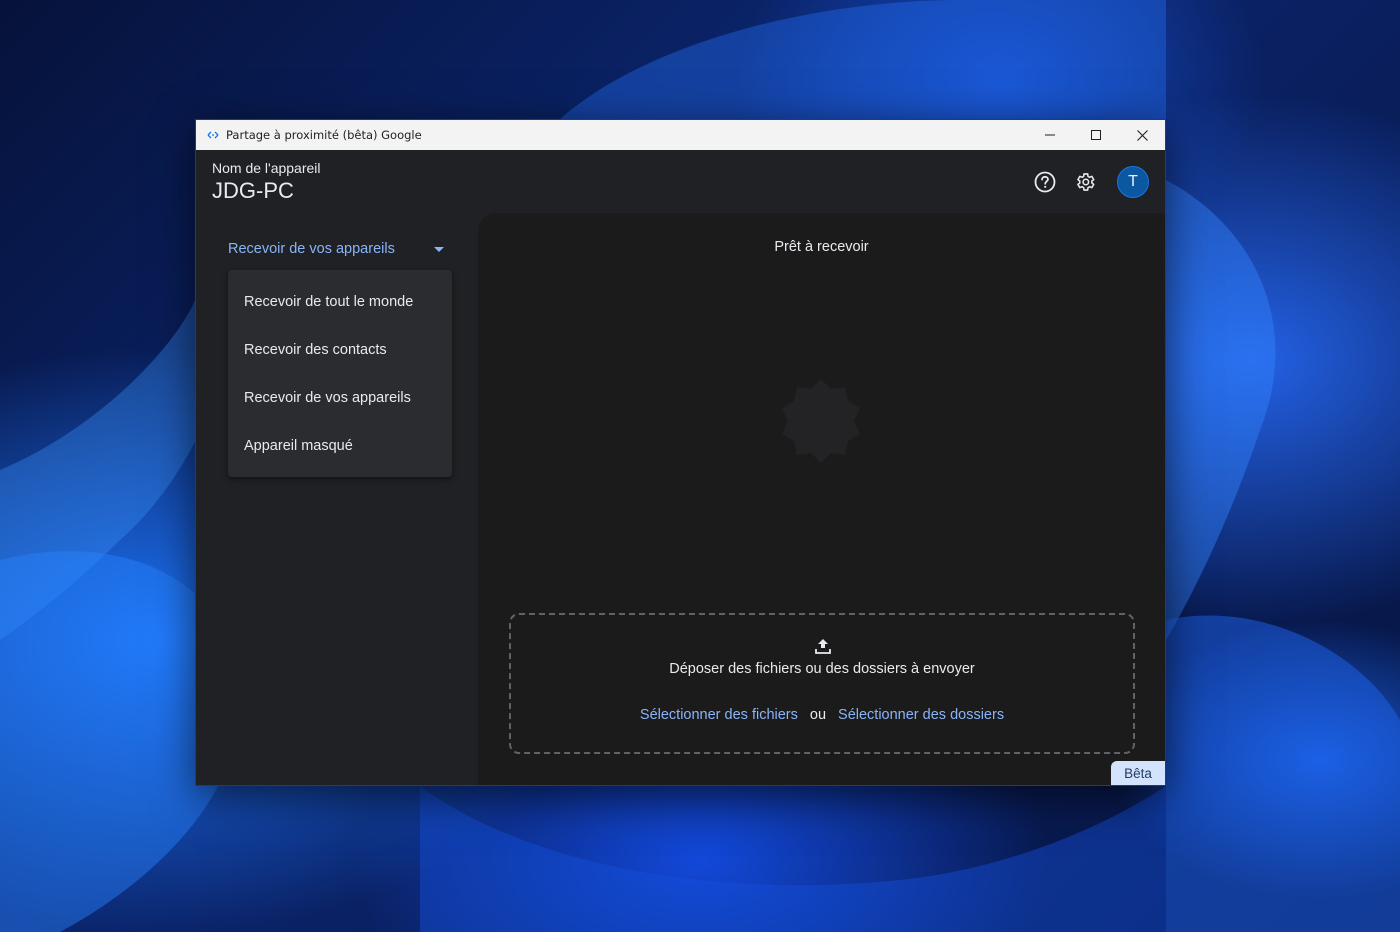 The height and width of the screenshot is (932, 1400). I want to click on header-actions: T, so click(1087, 182).